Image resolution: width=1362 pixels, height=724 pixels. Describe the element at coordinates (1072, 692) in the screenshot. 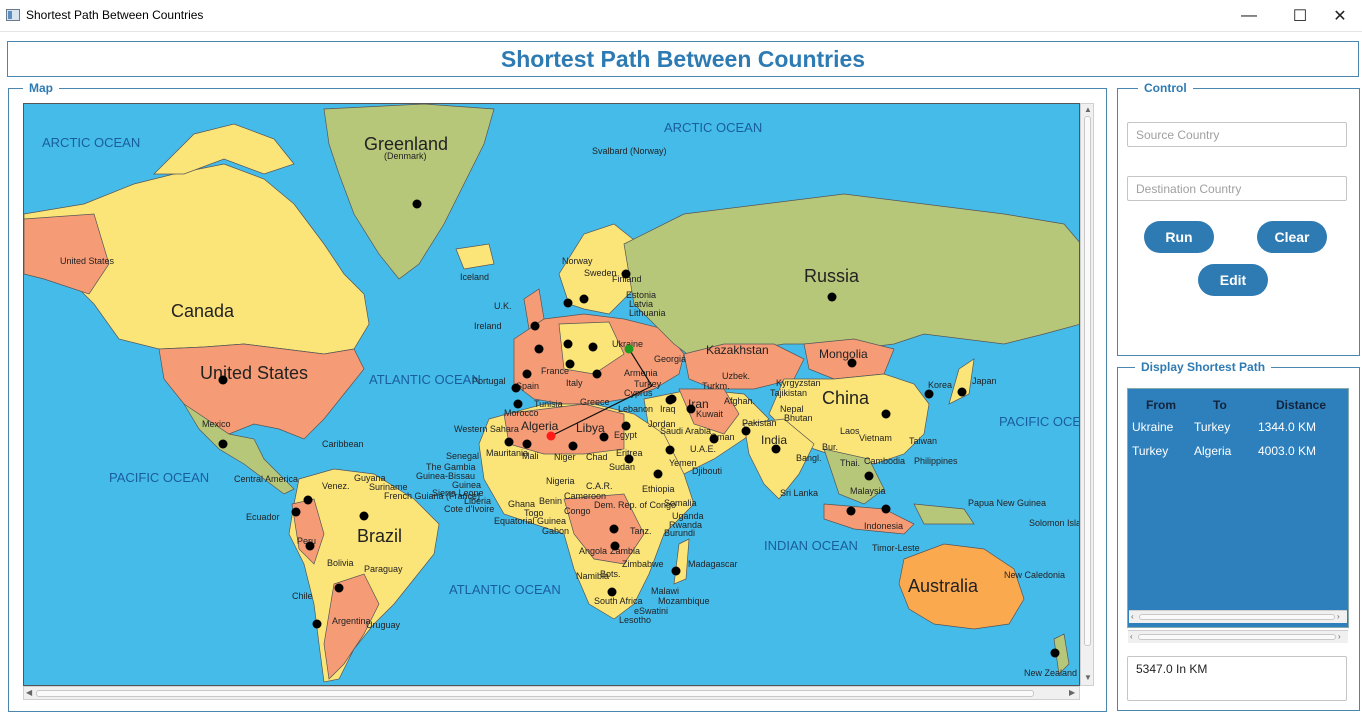

I see `scroll-right-icon: ▶` at that location.